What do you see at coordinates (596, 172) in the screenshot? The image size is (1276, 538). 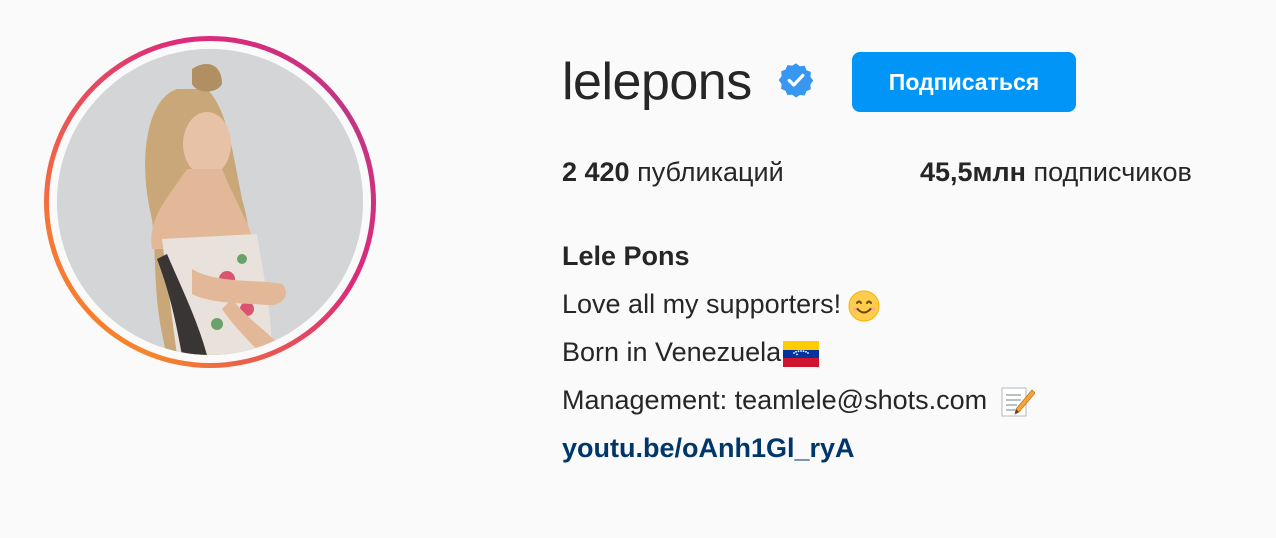 I see `posts-count: 2 420` at bounding box center [596, 172].